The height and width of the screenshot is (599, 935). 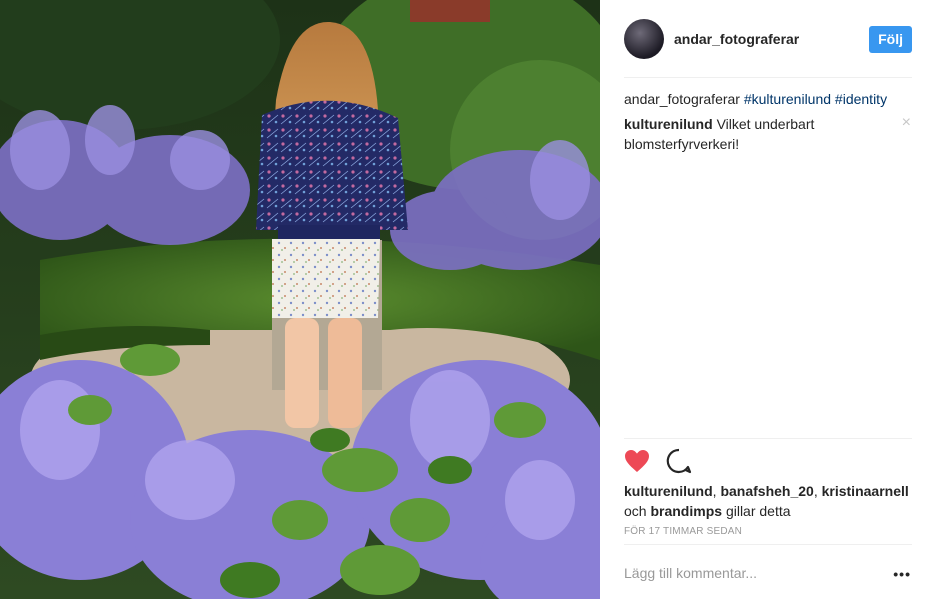 What do you see at coordinates (861, 99) in the screenshot?
I see `hashtag-identity: #identity` at bounding box center [861, 99].